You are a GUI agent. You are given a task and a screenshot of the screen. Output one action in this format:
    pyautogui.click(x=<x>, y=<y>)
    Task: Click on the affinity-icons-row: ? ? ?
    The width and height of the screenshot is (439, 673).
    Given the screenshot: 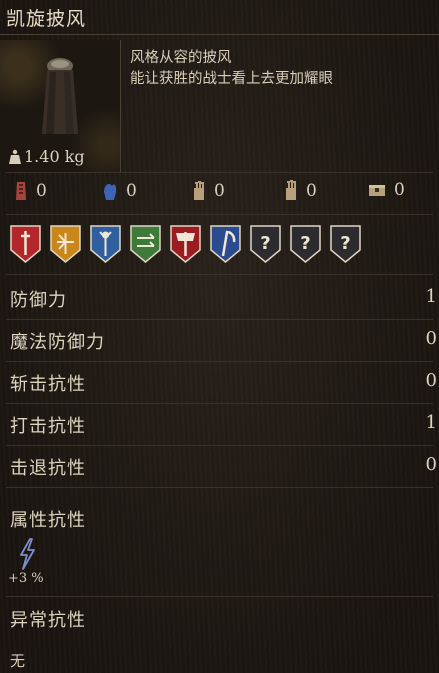 What is the action you would take?
    pyautogui.click(x=185, y=244)
    